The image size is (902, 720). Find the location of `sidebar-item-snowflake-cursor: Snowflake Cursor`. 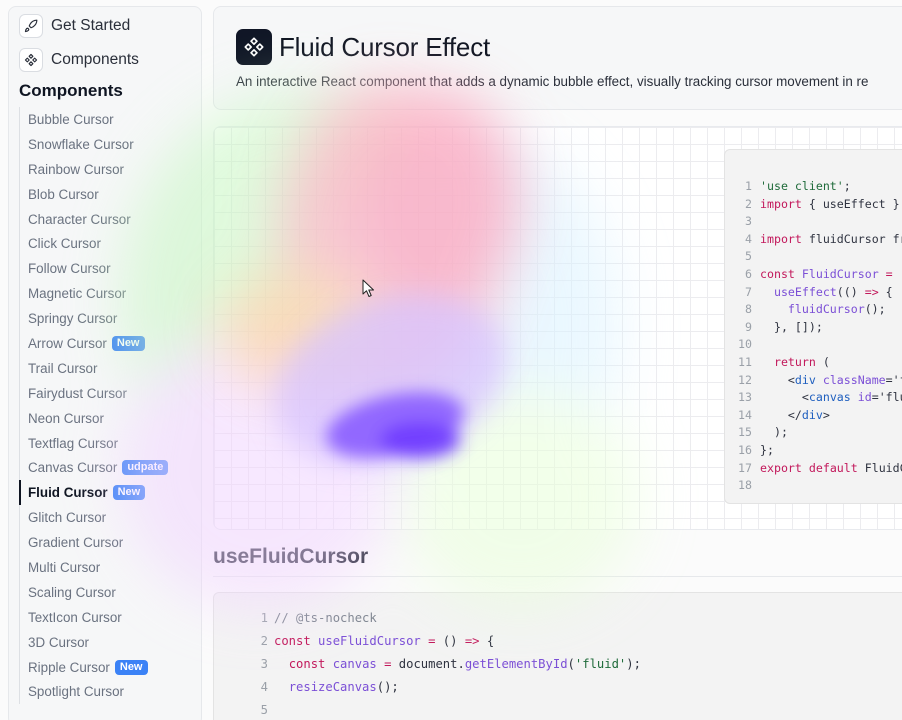

sidebar-item-snowflake-cursor: Snowflake Cursor is located at coordinates (110, 144).